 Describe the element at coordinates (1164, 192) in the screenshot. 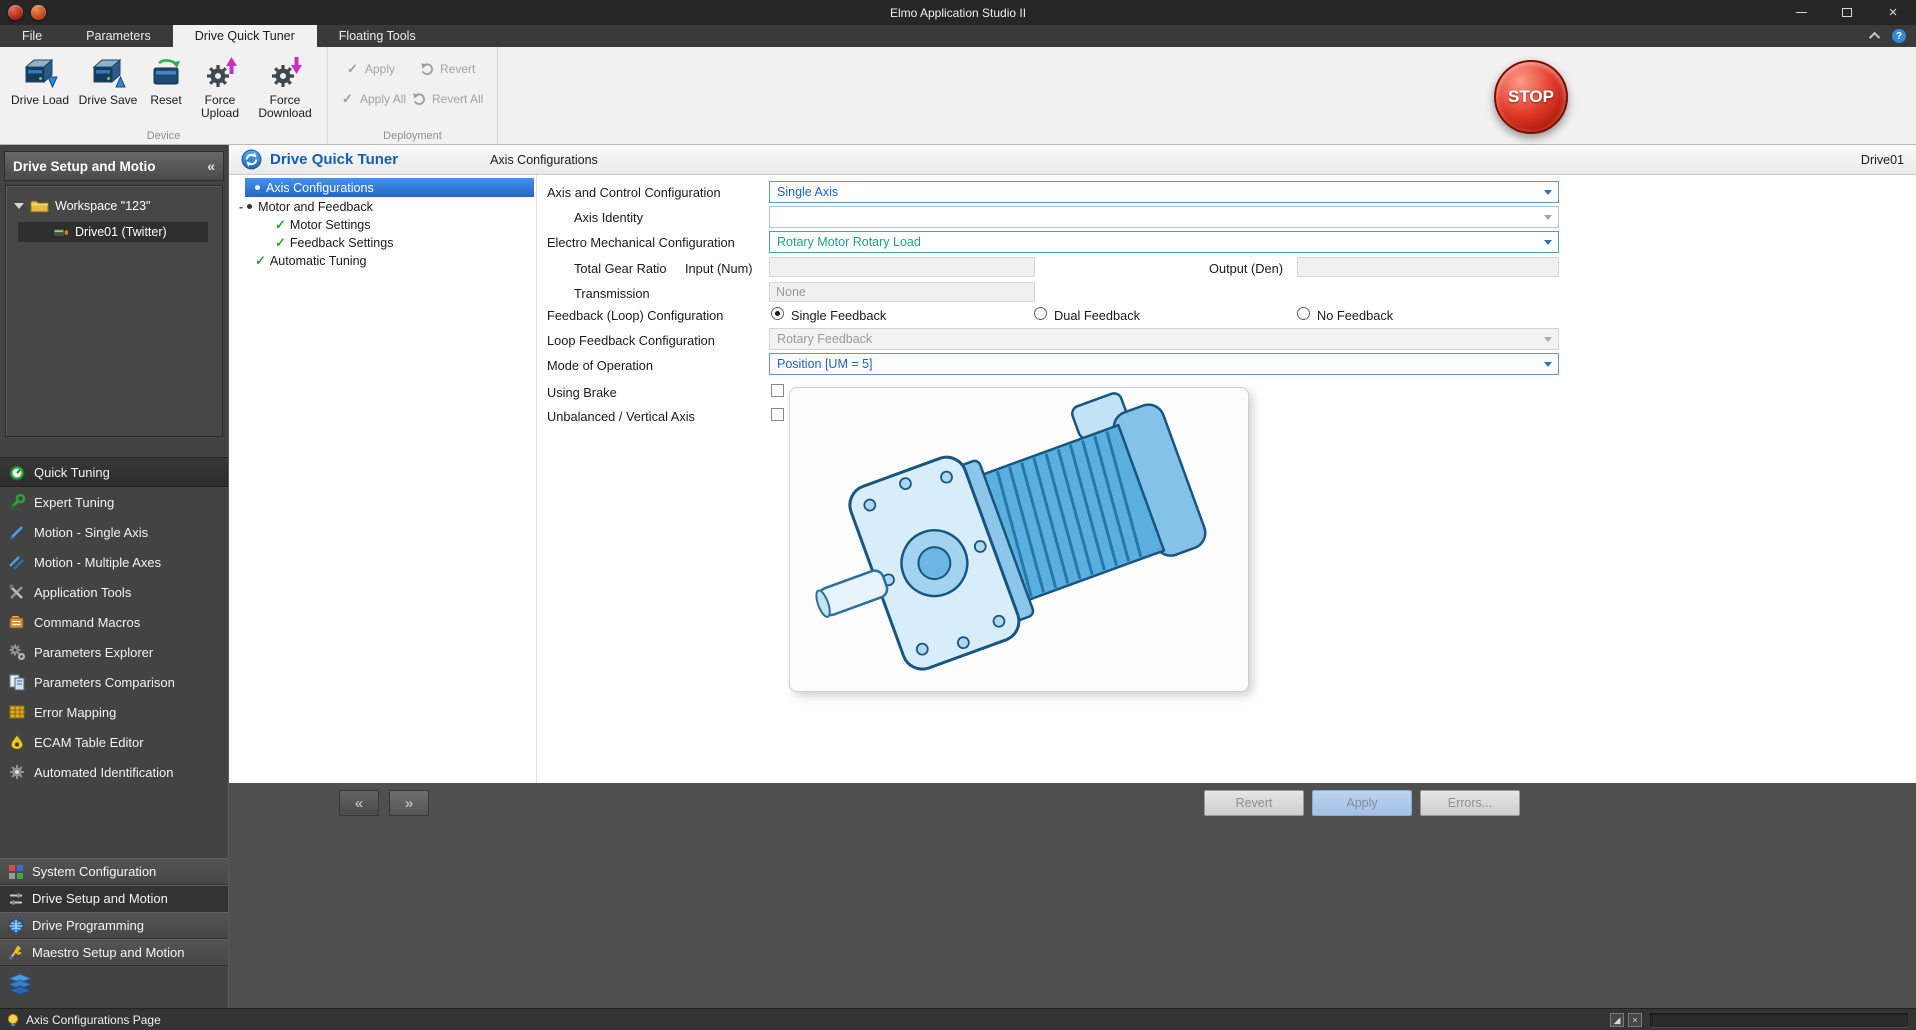

I see `axis-control-combo: Single Axis` at that location.